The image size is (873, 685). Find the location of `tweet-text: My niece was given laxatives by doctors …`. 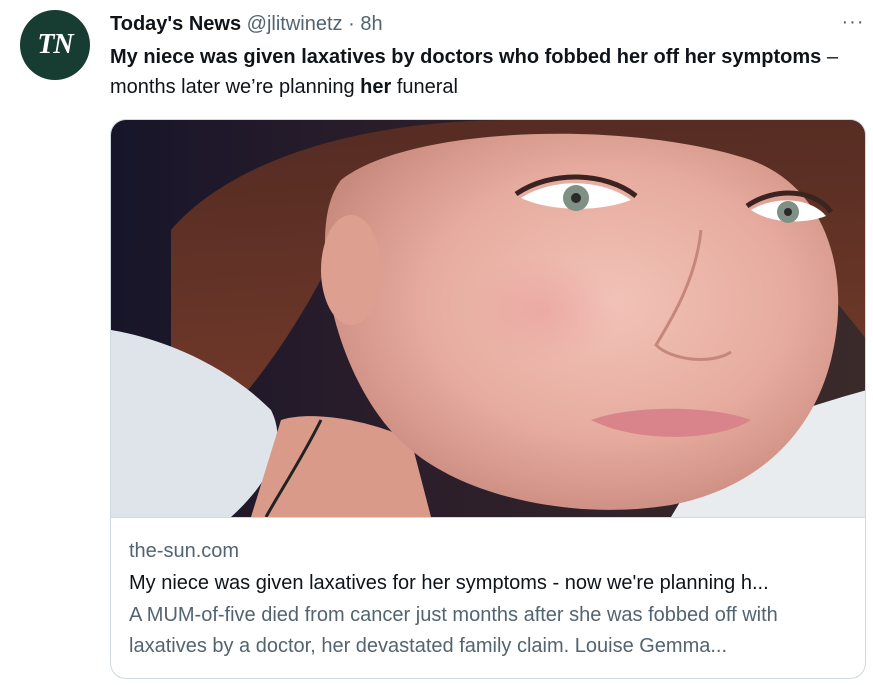

tweet-text: My niece was given laxatives by doctors … is located at coordinates (480, 72).